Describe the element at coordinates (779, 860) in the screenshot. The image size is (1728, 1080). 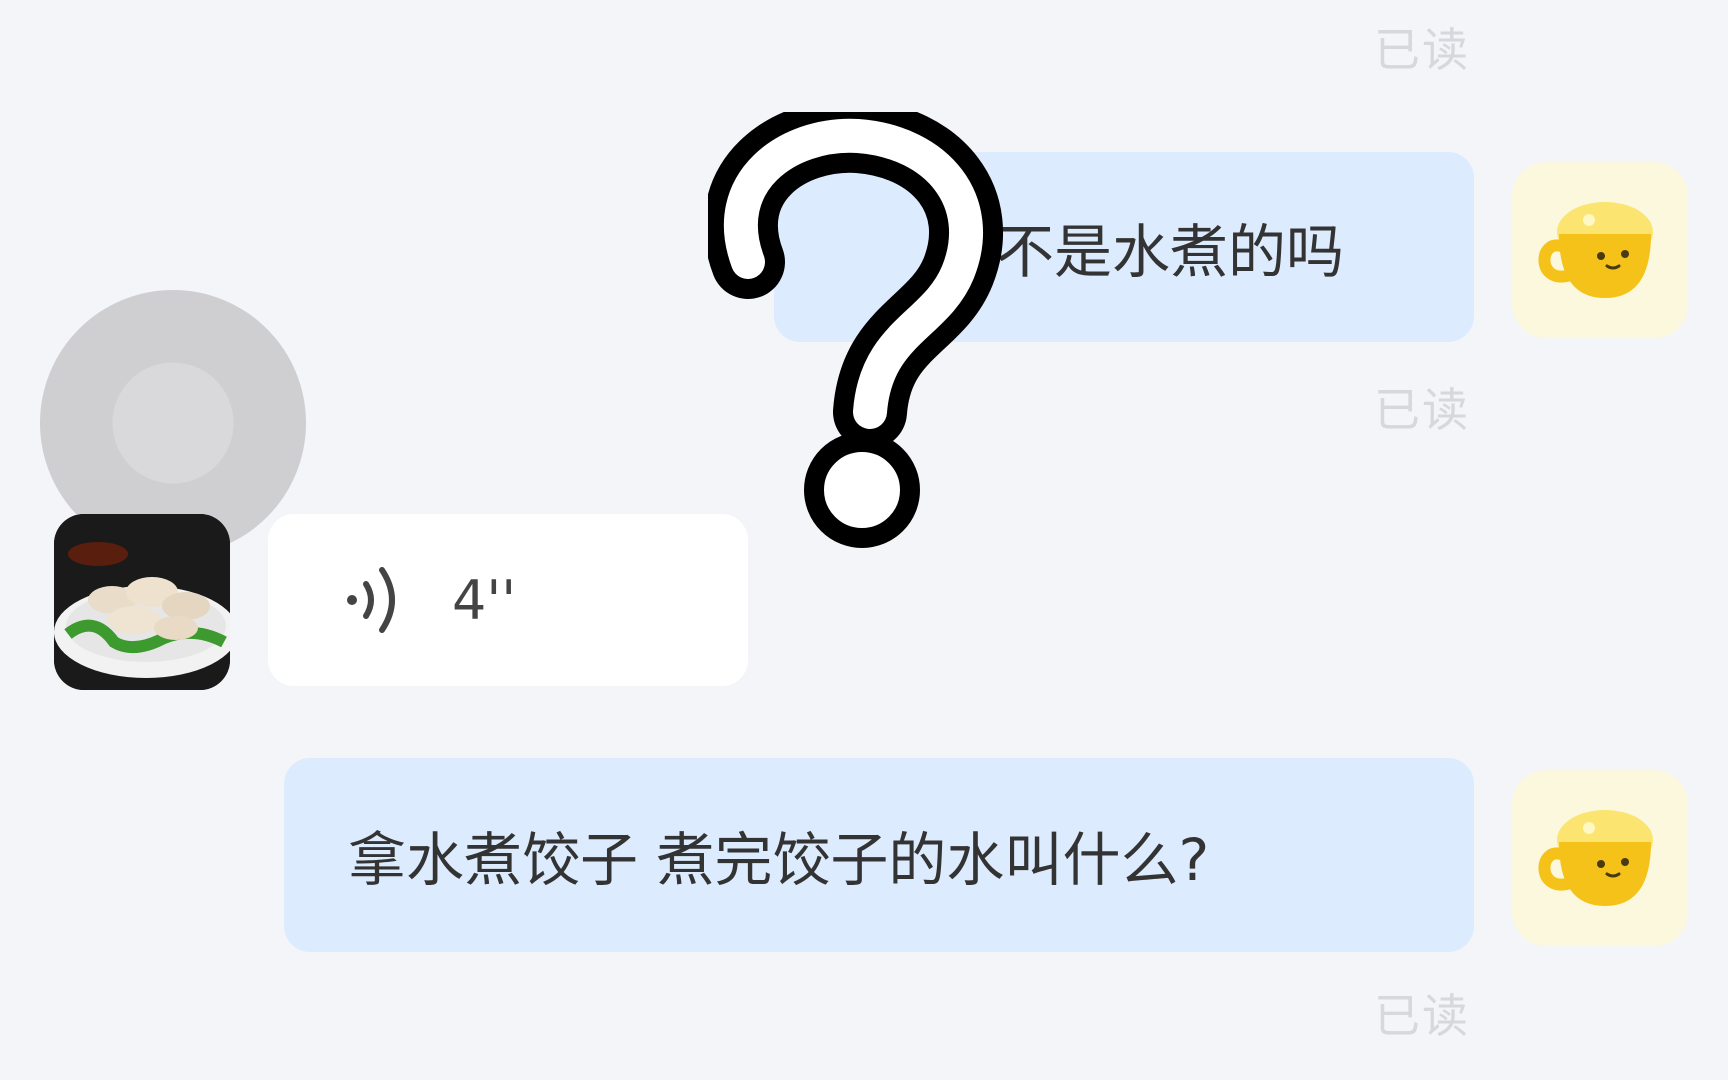
I see `message-text: 拿水煮饺子 煮完饺子的水叫什么?` at that location.